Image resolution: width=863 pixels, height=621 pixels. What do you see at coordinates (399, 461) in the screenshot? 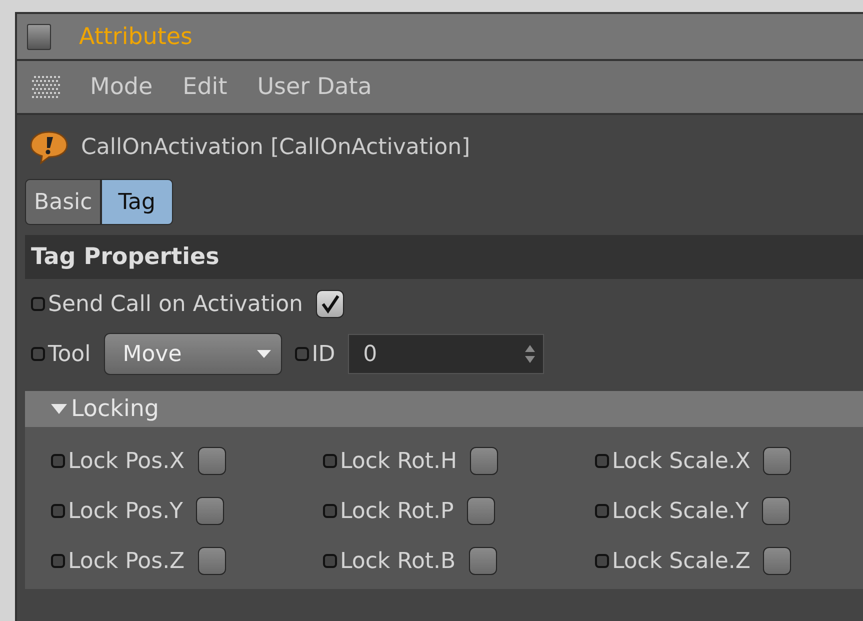
I see `field-label: Lock Rot.H` at bounding box center [399, 461].